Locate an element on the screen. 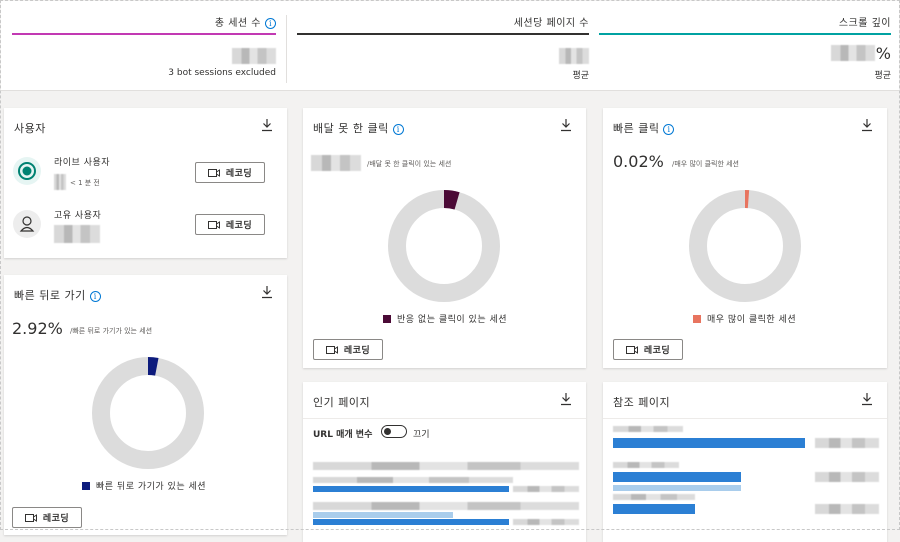  referrers-card: 참조 페이지 is located at coordinates (745, 462).